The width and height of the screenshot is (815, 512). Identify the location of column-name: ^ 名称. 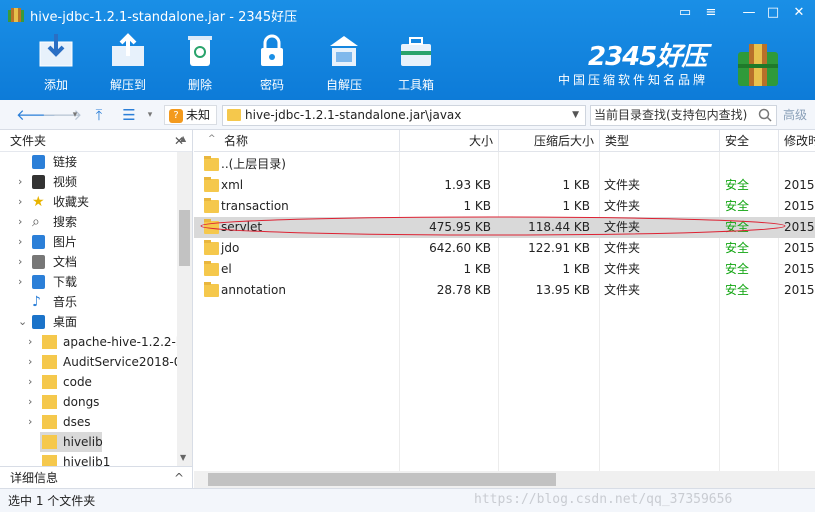
(297, 141).